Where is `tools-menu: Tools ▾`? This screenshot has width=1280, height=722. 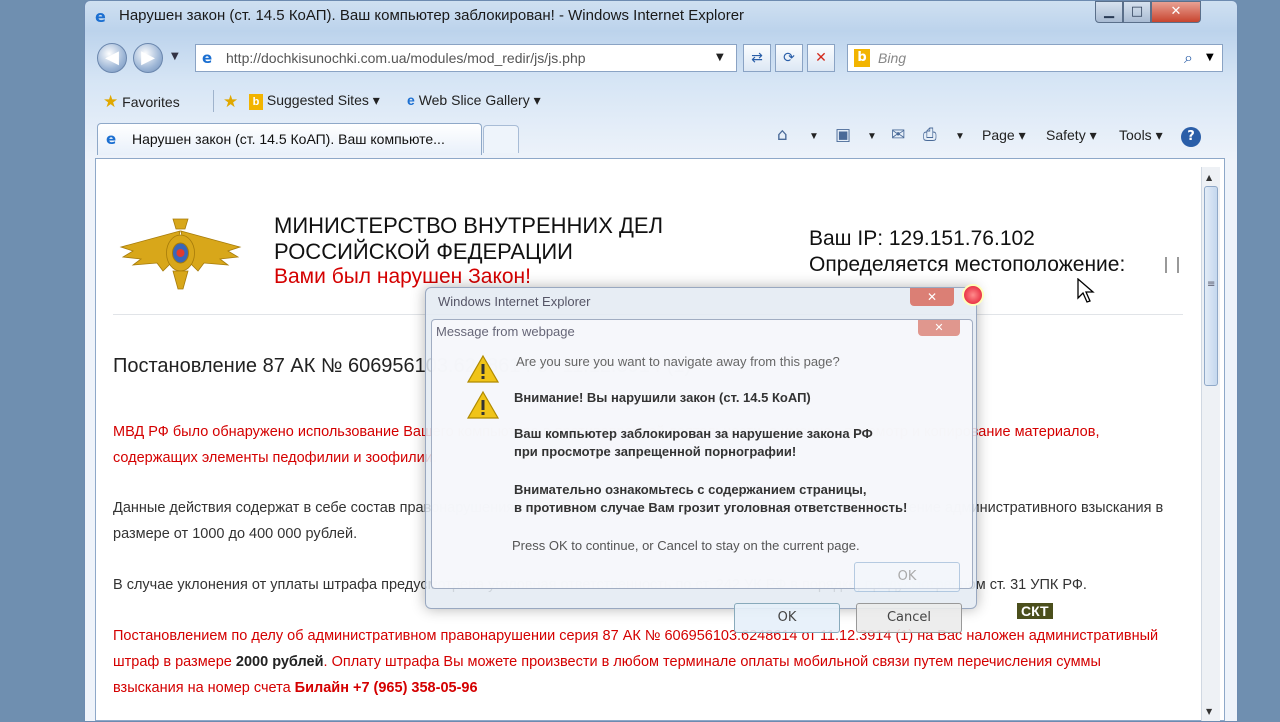 tools-menu: Tools ▾ is located at coordinates (1141, 135).